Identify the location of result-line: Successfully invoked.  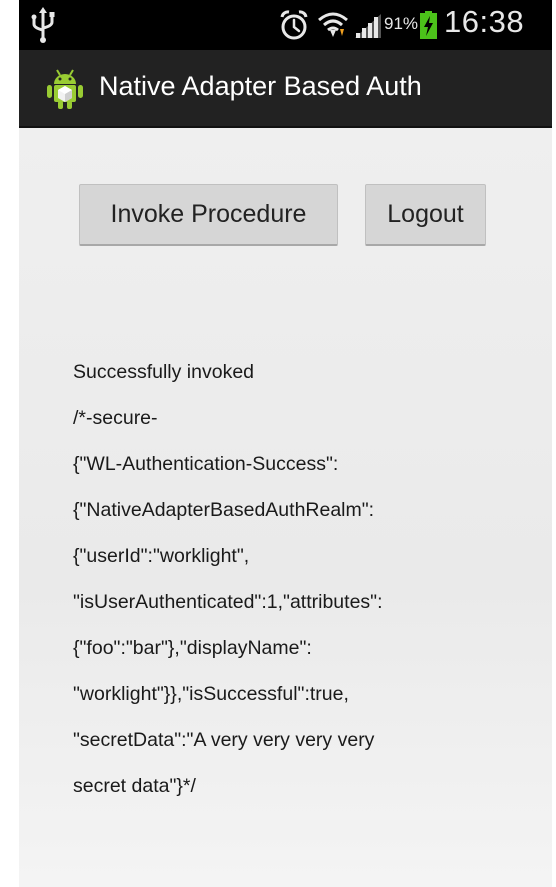
(164, 372).